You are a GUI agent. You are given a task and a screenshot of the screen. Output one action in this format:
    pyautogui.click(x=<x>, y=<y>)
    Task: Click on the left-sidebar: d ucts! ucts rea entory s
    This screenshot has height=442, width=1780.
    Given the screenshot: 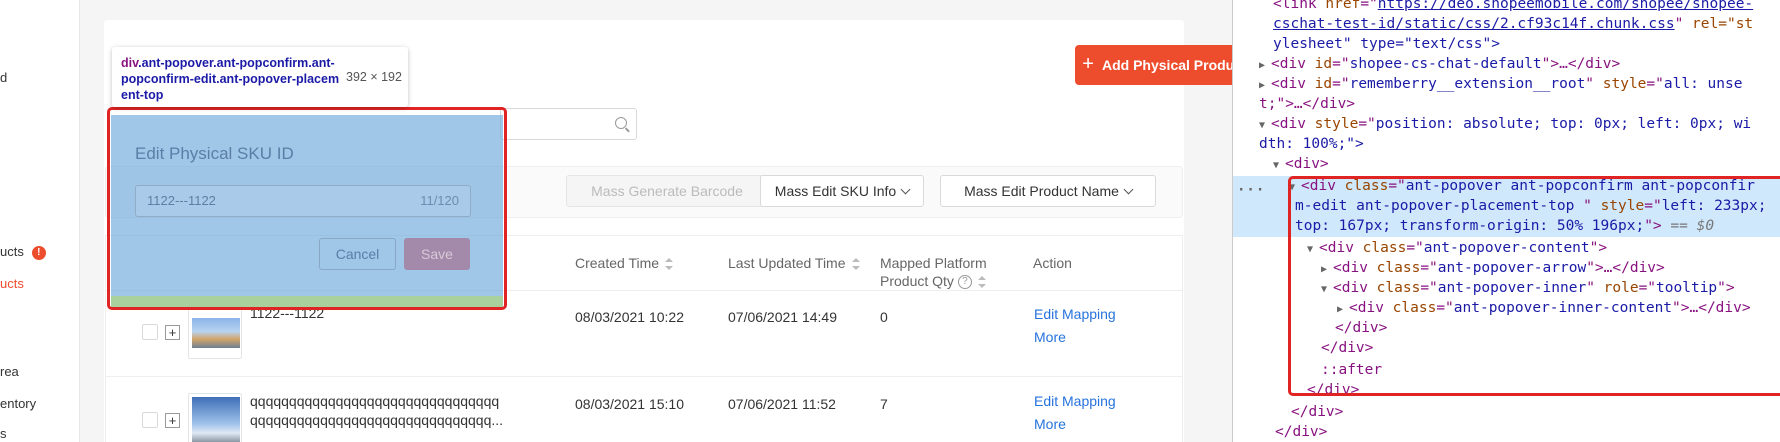 What is the action you would take?
    pyautogui.click(x=40, y=221)
    